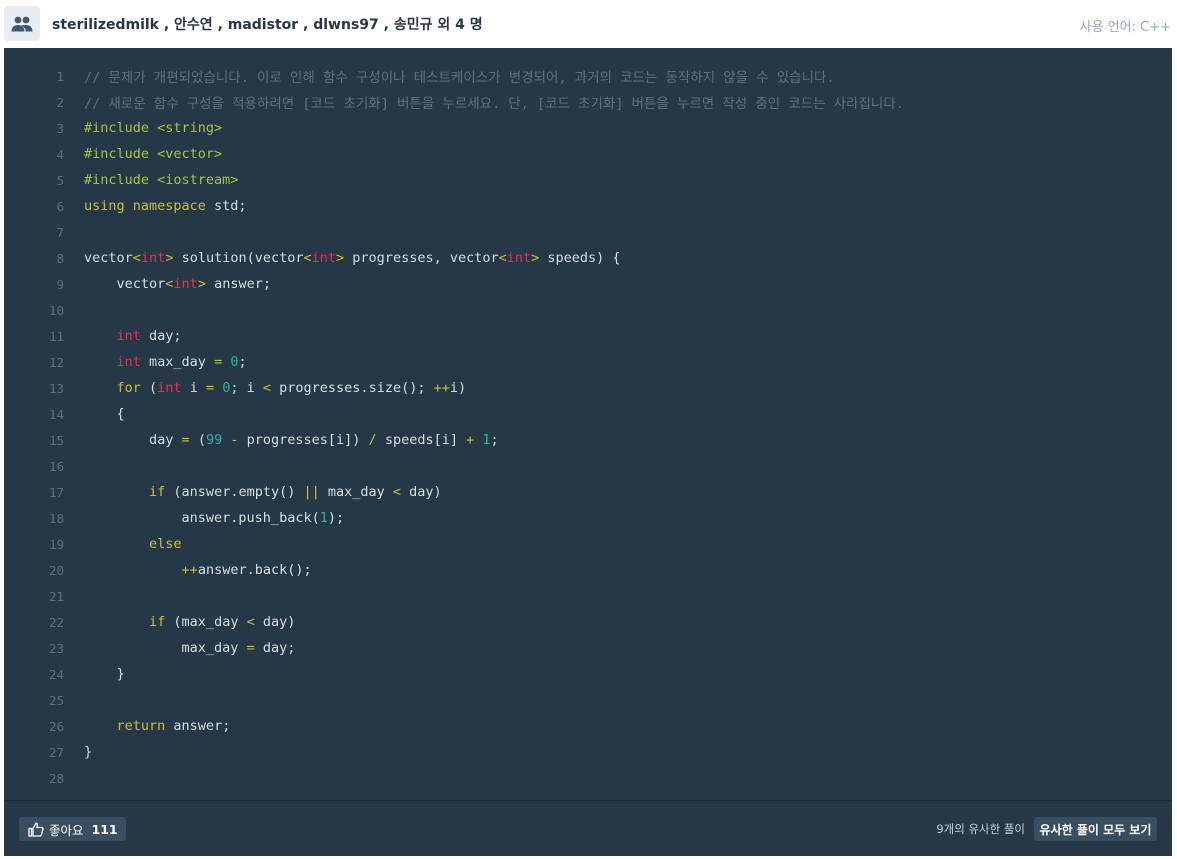 The width and height of the screenshot is (1177, 859). What do you see at coordinates (104, 414) in the screenshot?
I see `code-token: {` at bounding box center [104, 414].